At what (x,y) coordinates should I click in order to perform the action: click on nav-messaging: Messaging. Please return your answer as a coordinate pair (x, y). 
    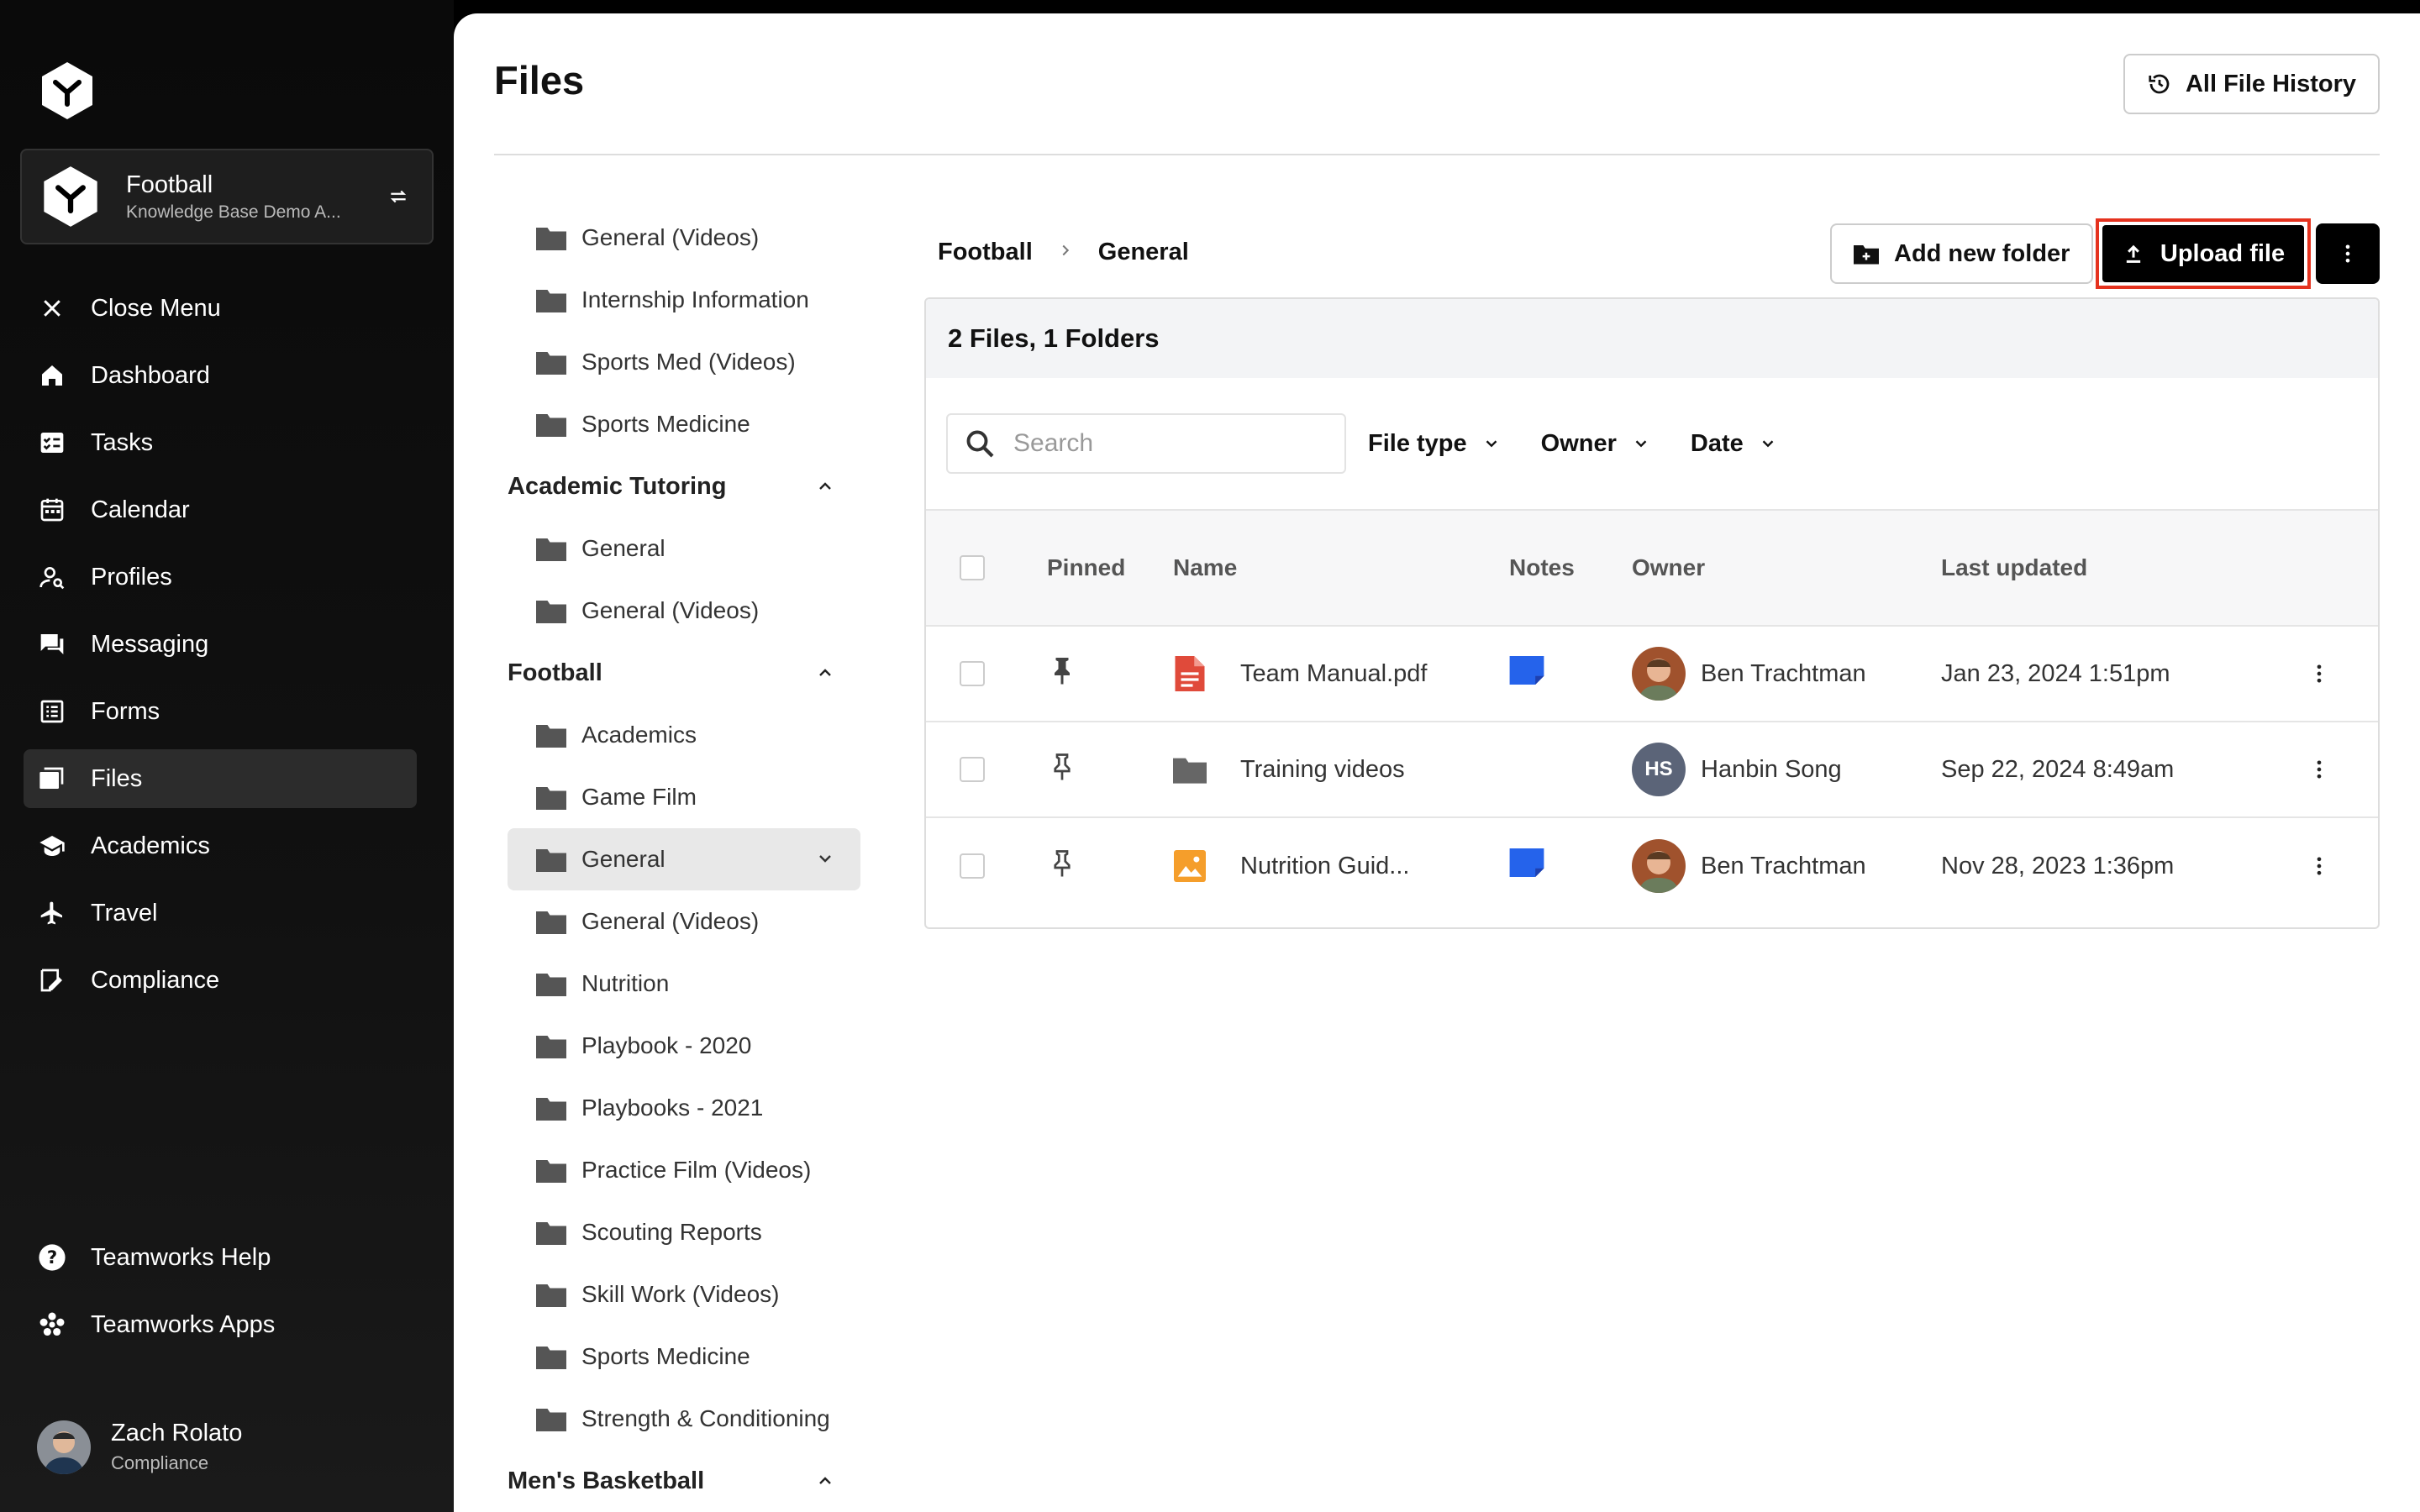
    Looking at the image, I should click on (220, 644).